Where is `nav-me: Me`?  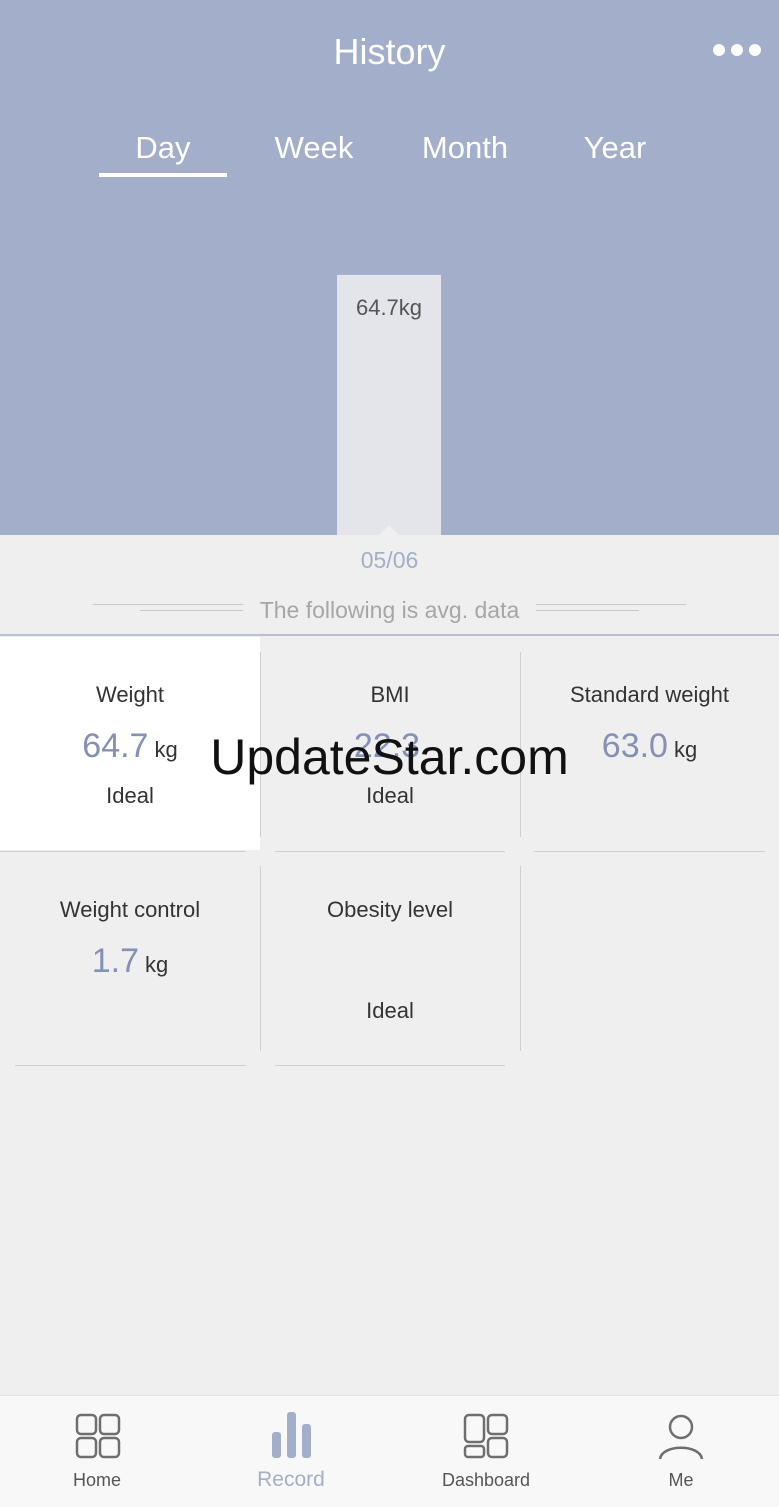
nav-me: Me is located at coordinates (681, 1451).